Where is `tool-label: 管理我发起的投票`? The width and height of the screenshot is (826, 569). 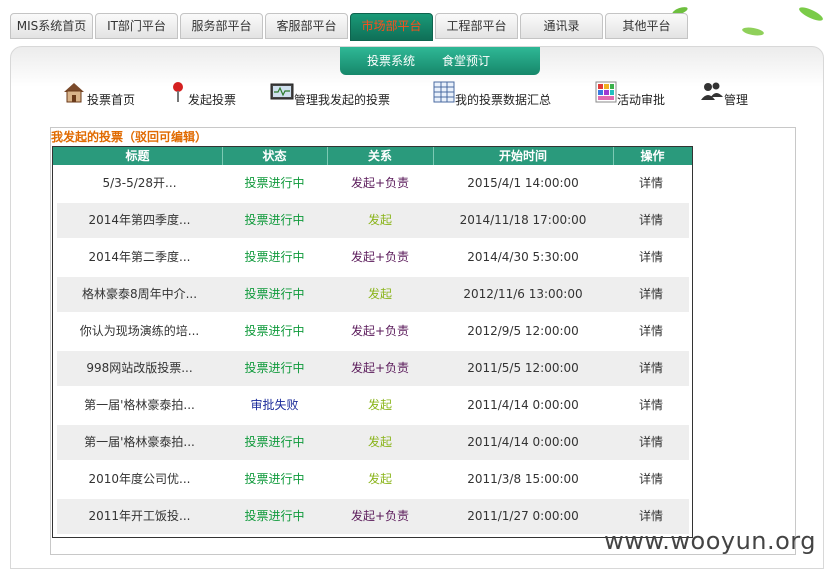 tool-label: 管理我发起的投票 is located at coordinates (342, 100).